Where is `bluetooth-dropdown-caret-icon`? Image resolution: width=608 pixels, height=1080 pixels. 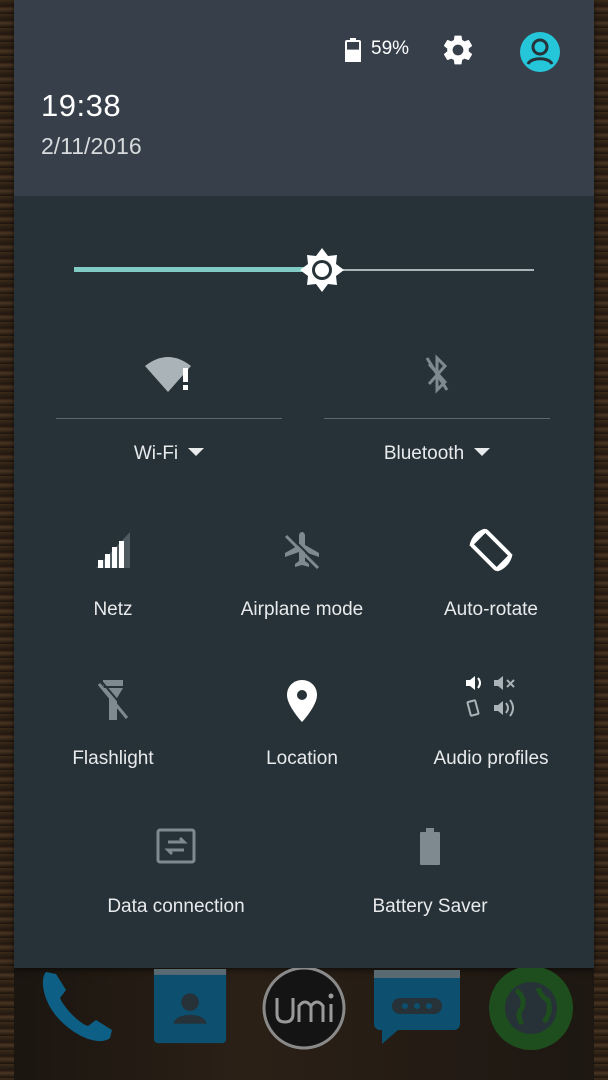
bluetooth-dropdown-caret-icon is located at coordinates (482, 451).